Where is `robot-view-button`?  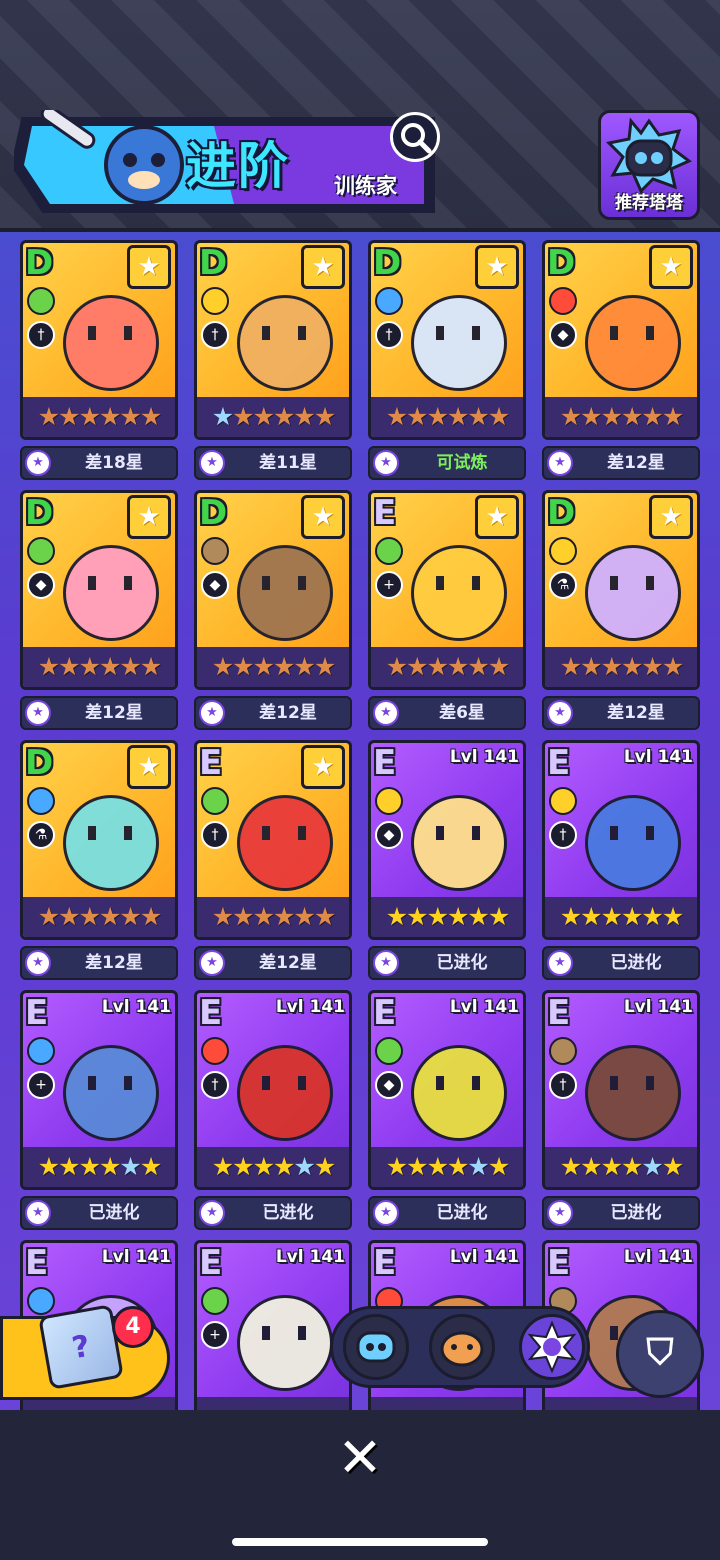 robot-view-button is located at coordinates (376, 1347).